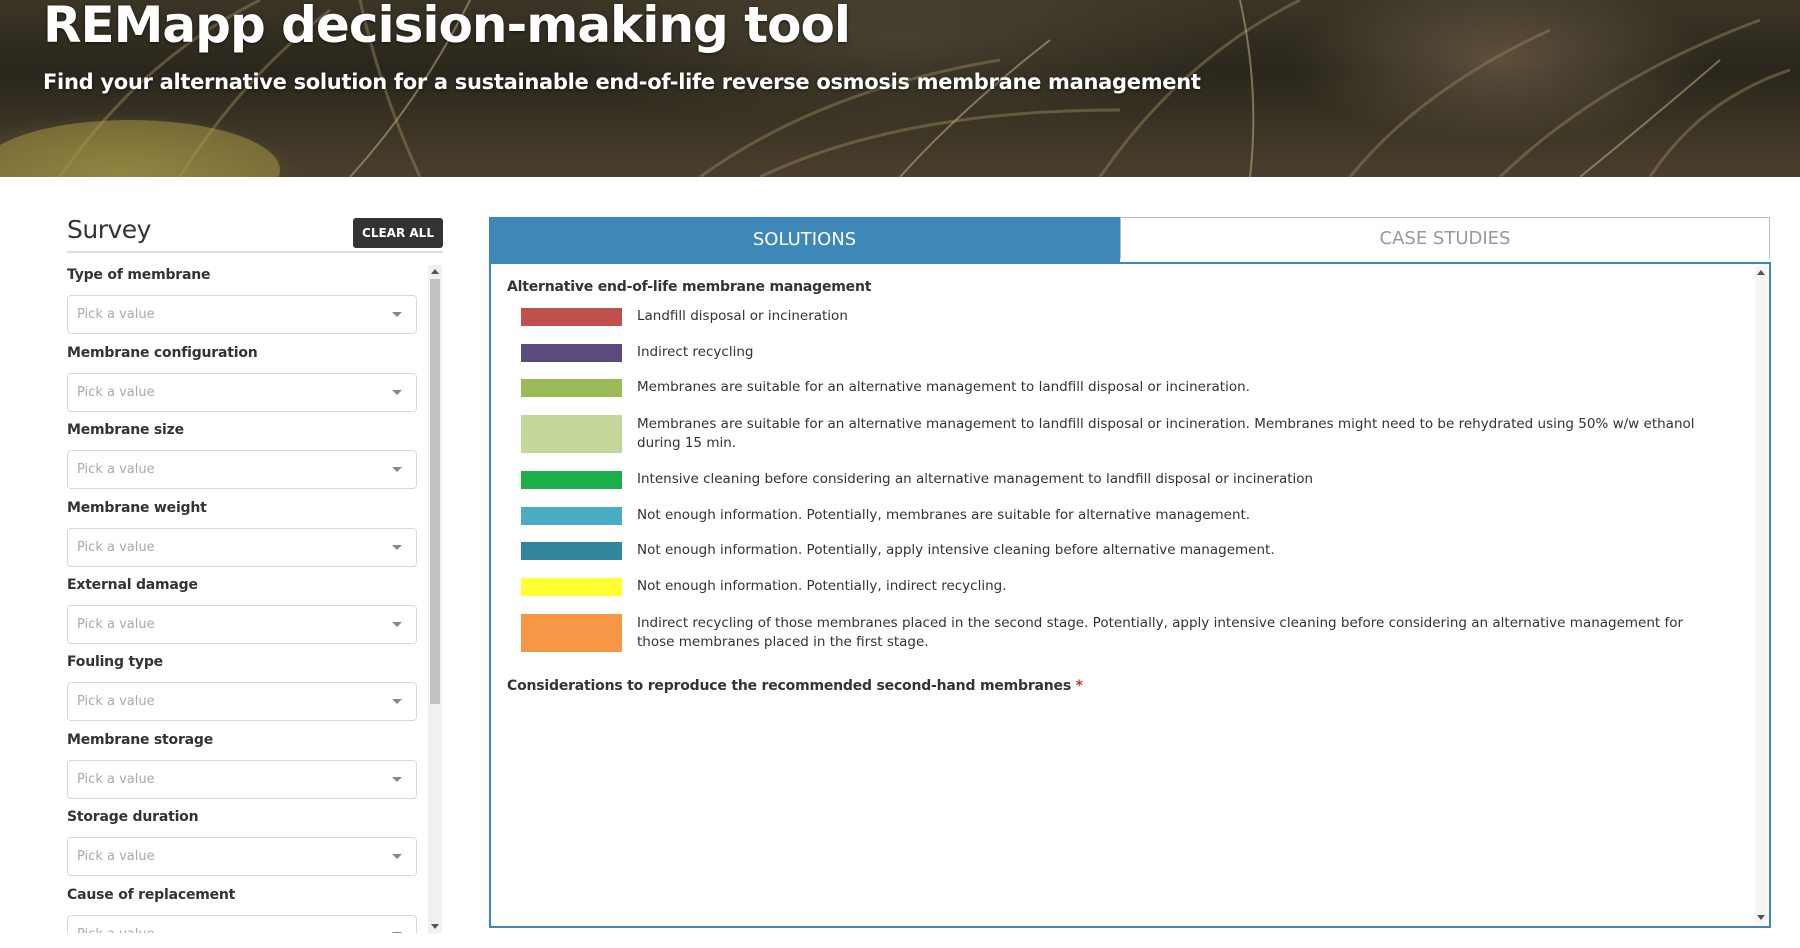  Describe the element at coordinates (133, 817) in the screenshot. I see `field-label: Storage duration` at that location.